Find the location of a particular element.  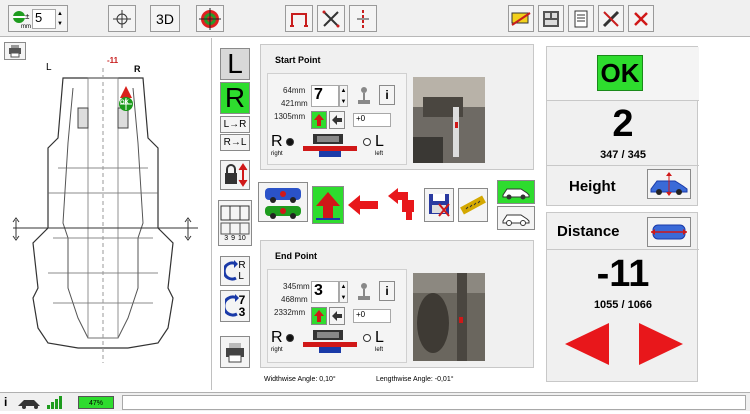

end-lift-icon is located at coordinates (330, 341).